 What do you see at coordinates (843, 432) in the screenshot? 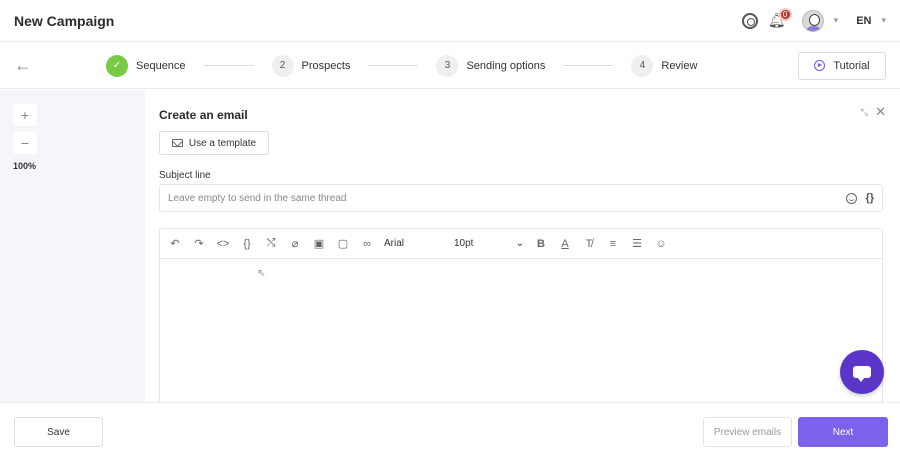
I see `next-button: Next` at bounding box center [843, 432].